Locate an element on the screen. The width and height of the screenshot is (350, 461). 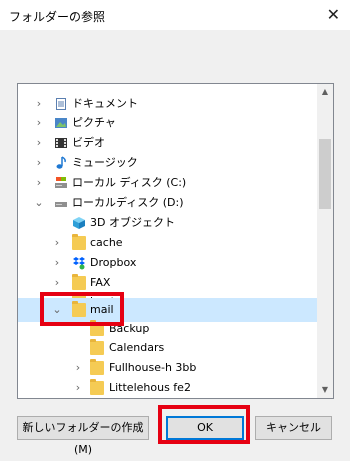
tree-item-videos: › ビデオ is located at coordinates (167, 143).